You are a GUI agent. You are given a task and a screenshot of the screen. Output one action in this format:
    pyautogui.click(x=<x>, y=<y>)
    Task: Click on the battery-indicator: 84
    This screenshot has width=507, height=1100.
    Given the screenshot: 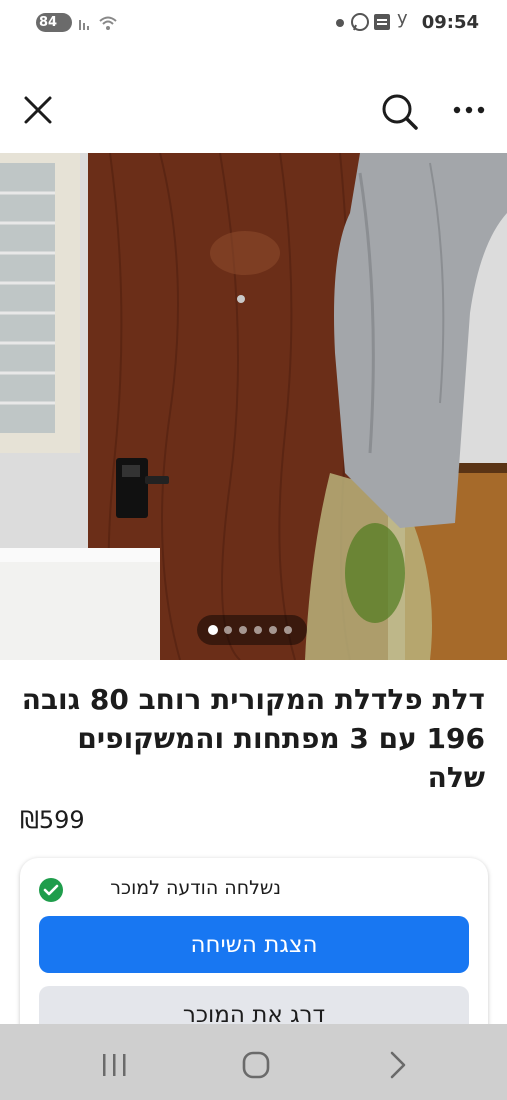 What is the action you would take?
    pyautogui.click(x=54, y=22)
    